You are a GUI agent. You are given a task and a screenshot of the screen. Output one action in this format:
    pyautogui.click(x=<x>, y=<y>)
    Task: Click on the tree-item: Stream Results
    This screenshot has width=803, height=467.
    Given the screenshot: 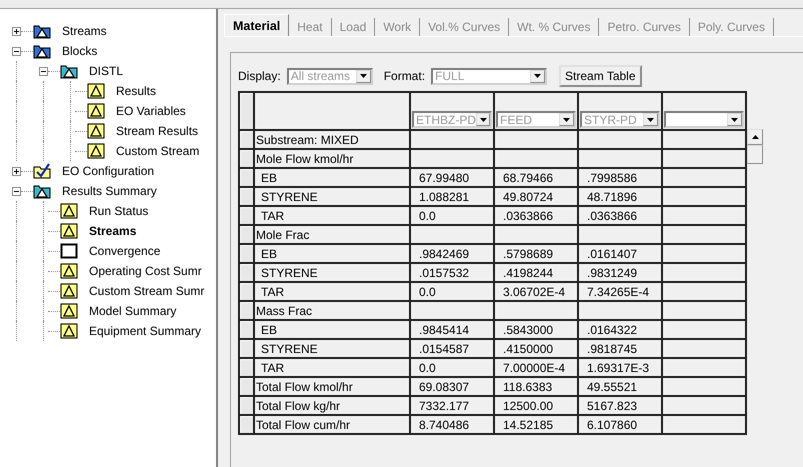 What is the action you would take?
    pyautogui.click(x=157, y=131)
    